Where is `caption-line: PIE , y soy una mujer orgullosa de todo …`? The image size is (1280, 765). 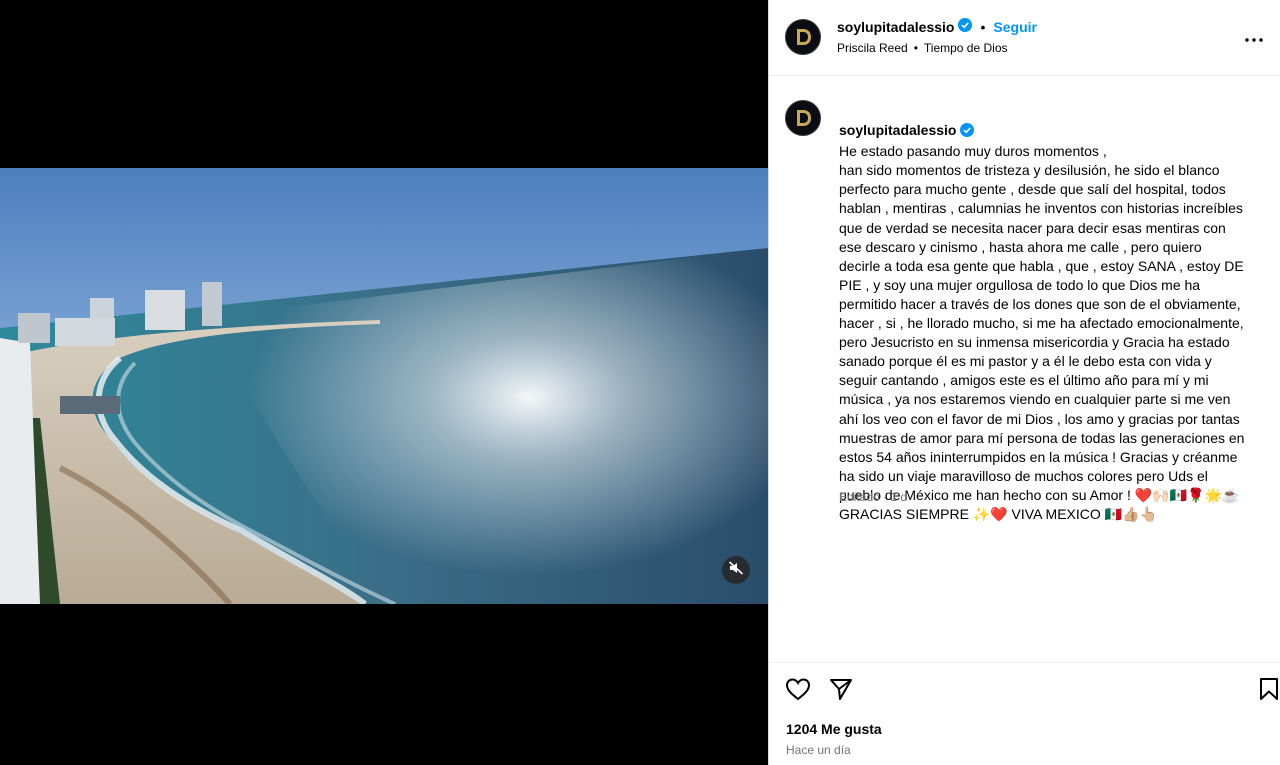
caption-line: PIE , y soy una mujer orgullosa de todo … is located at coordinates (1020, 284).